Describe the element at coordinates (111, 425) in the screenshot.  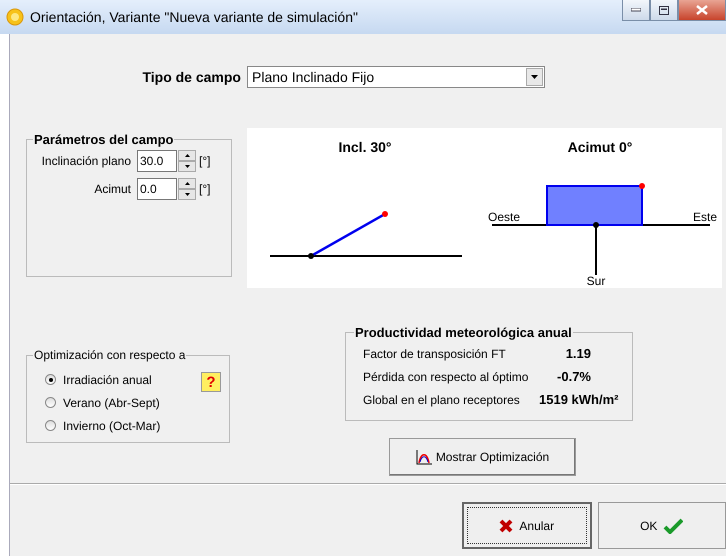
I see `radio-label: Invierno (Oct-Mar)` at that location.